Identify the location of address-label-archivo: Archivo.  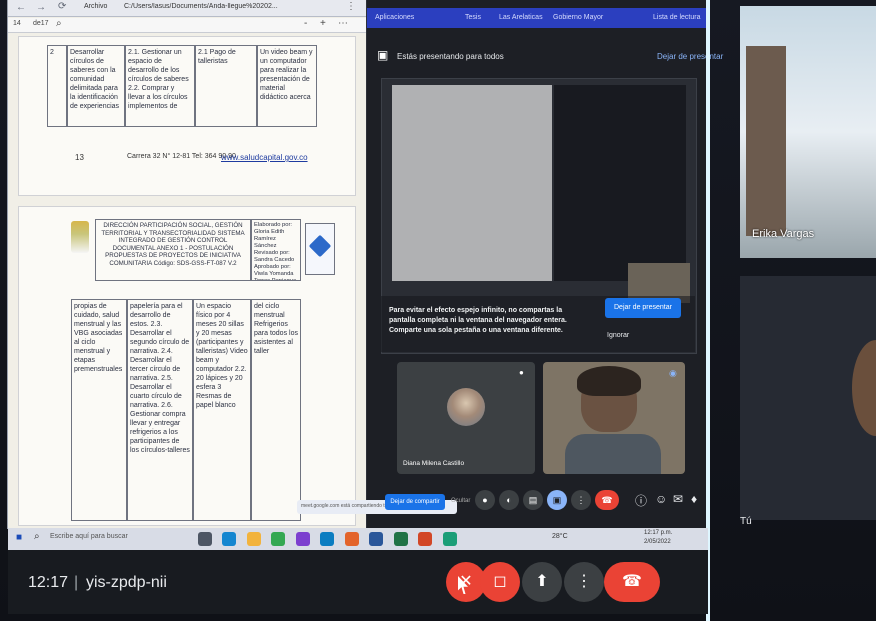
(96, 6).